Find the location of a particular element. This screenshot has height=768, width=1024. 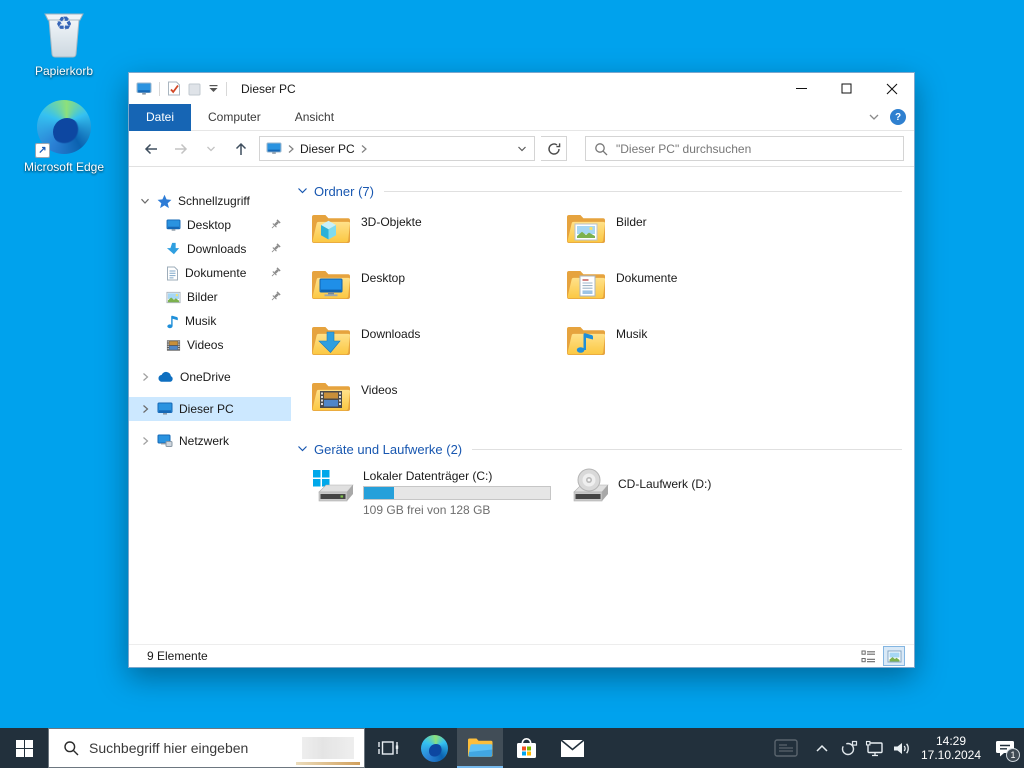

window-controls is located at coordinates (846, 88).